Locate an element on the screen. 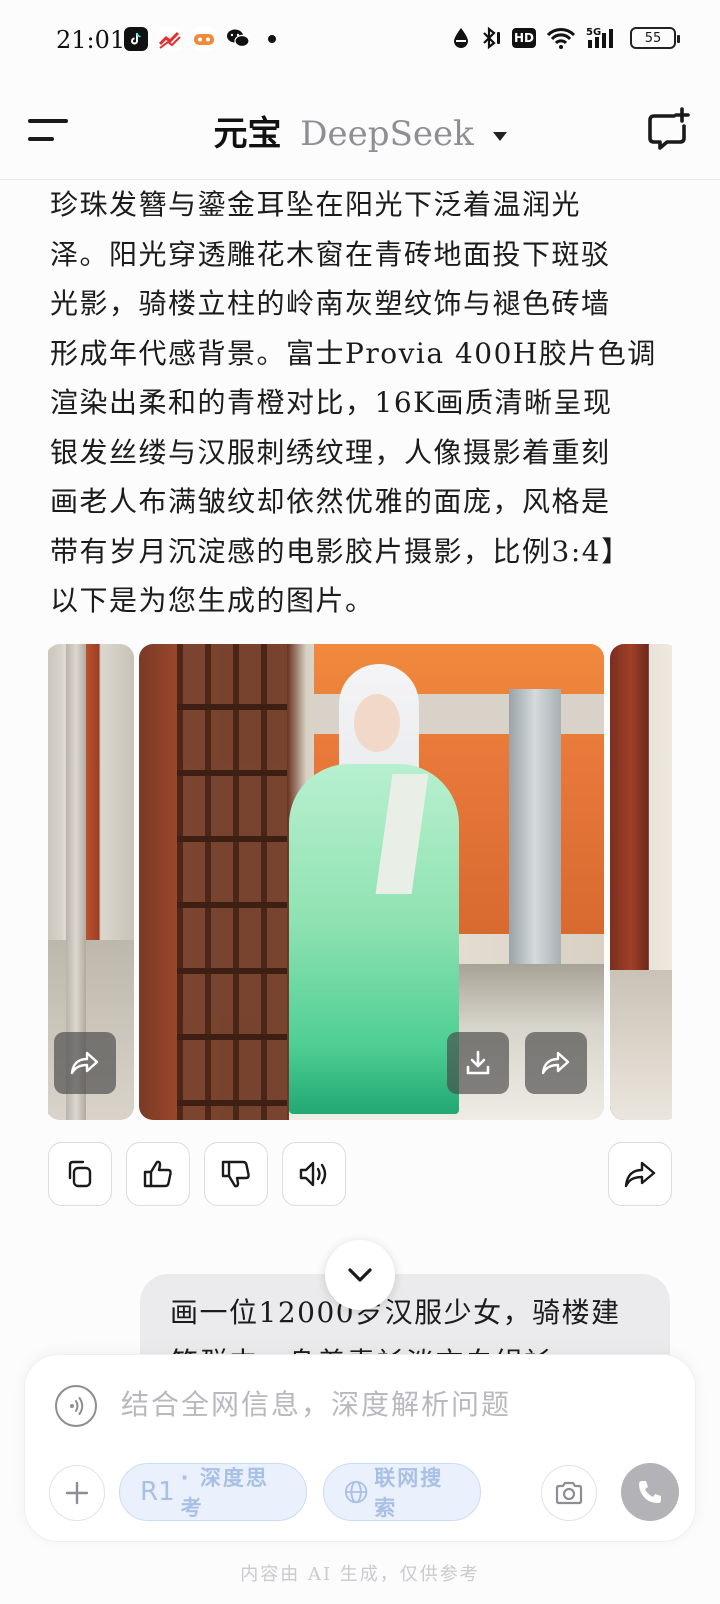 The image size is (720, 1604). download-image-button is located at coordinates (478, 1063).